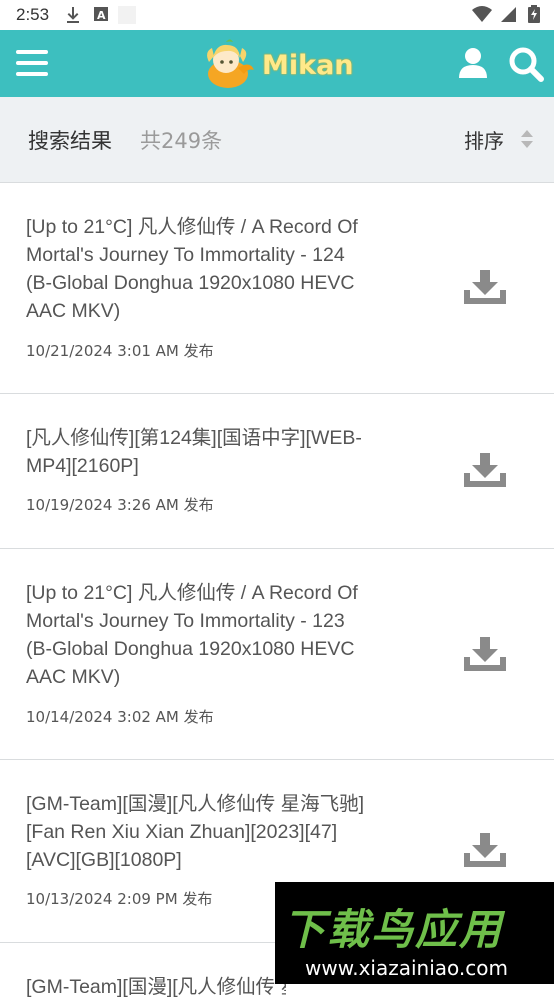  What do you see at coordinates (230, 63) in the screenshot?
I see `mascot-icon` at bounding box center [230, 63].